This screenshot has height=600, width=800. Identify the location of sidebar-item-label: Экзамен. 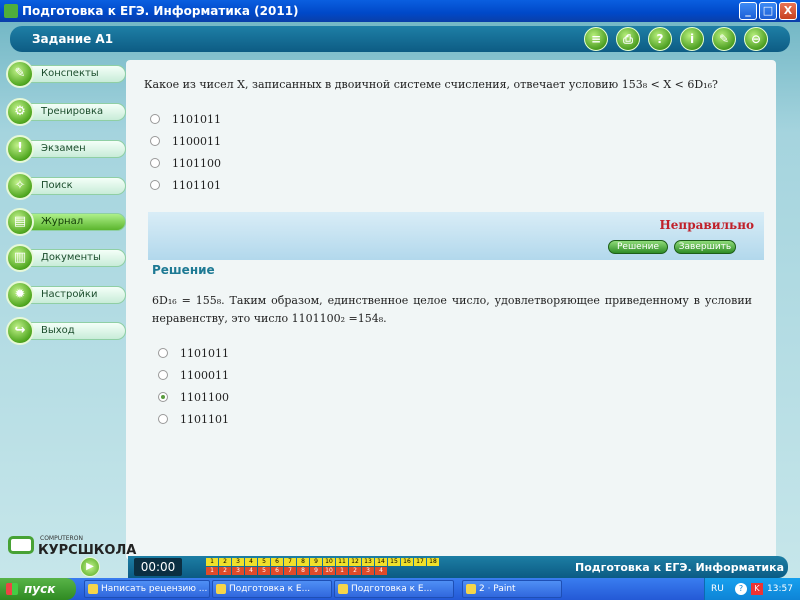
(78, 149).